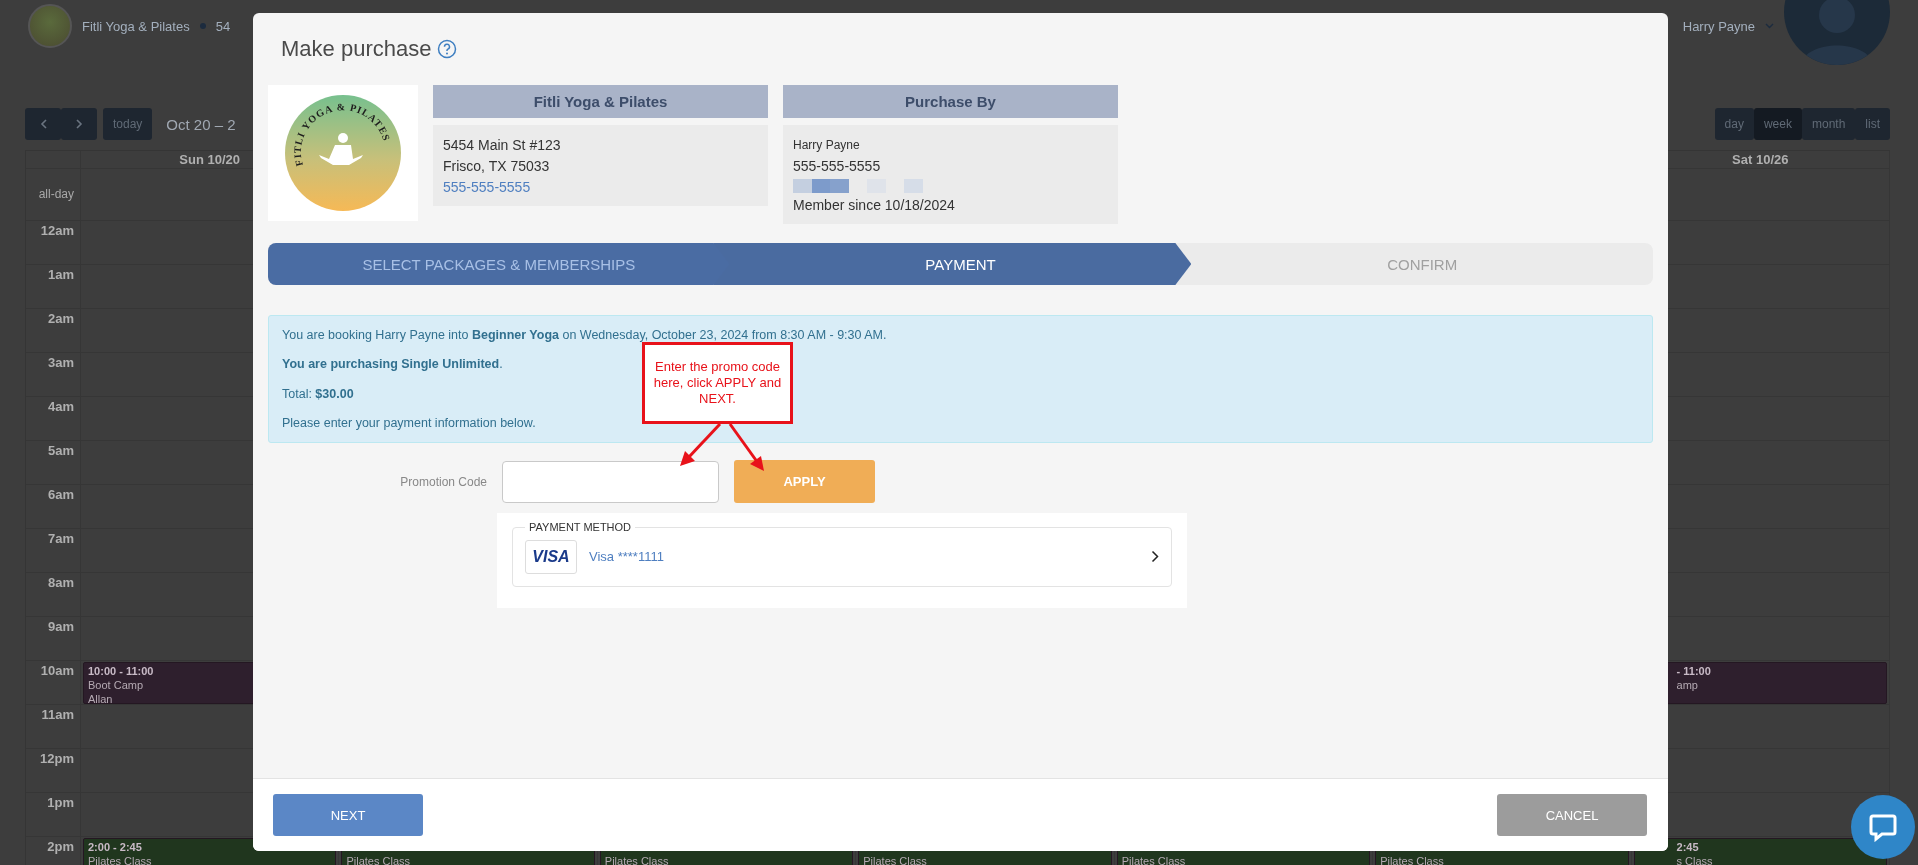  I want to click on phone-link: 555-555-5555, so click(600, 187).